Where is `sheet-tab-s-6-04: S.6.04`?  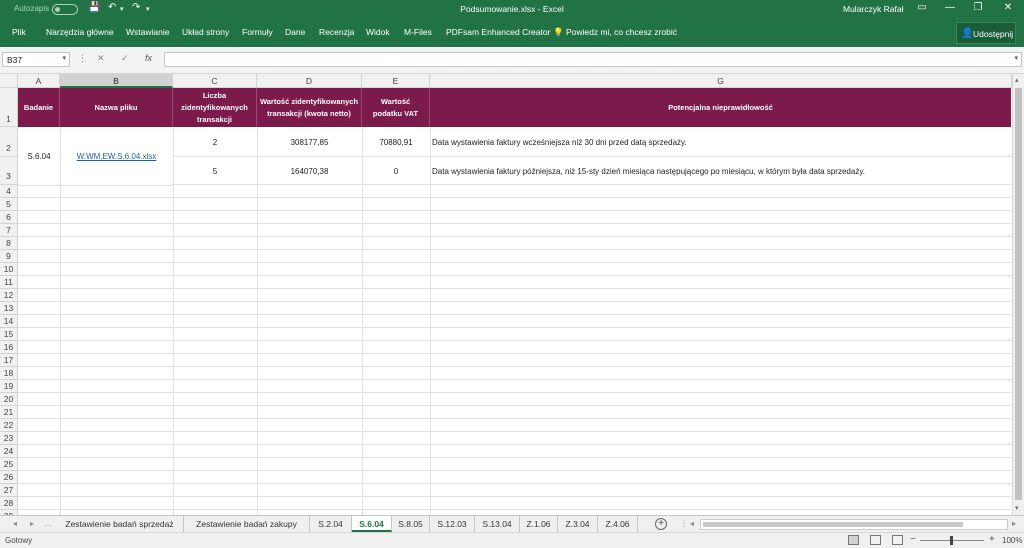
sheet-tab-s-6-04: S.6.04 is located at coordinates (372, 524).